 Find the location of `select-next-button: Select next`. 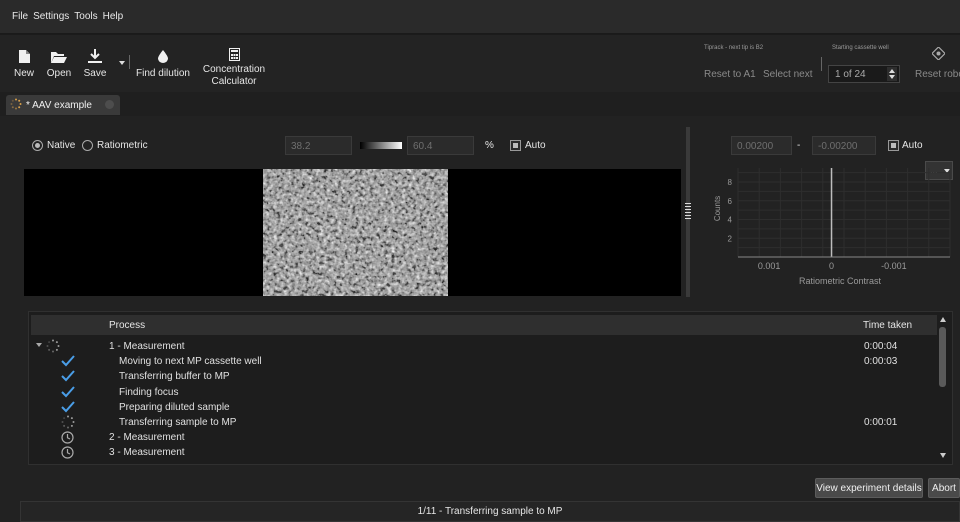

select-next-button: Select next is located at coordinates (787, 74).